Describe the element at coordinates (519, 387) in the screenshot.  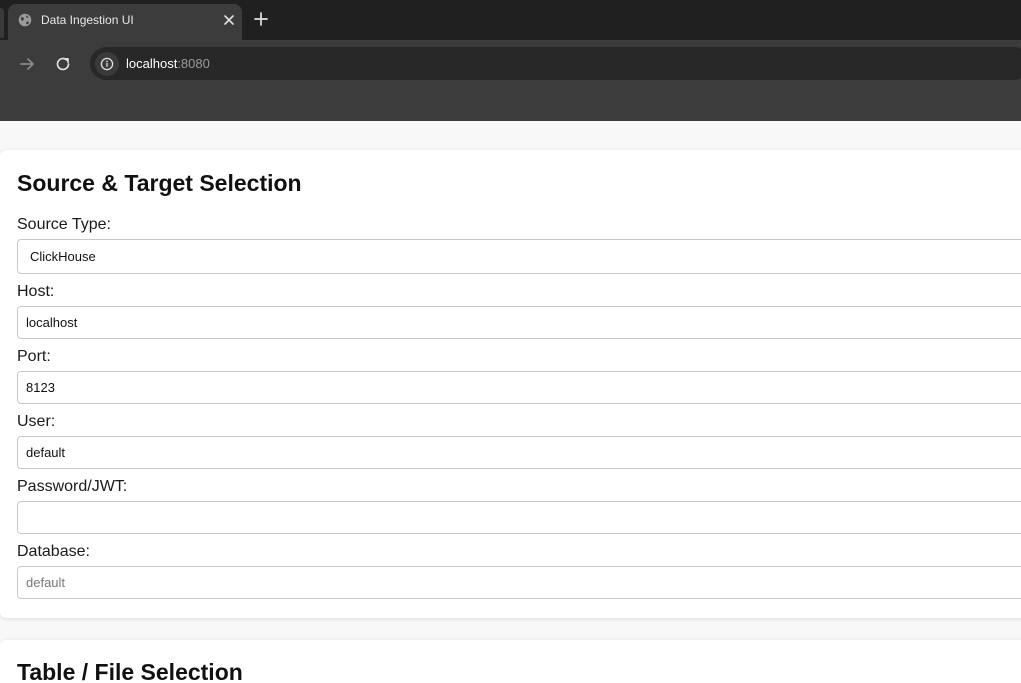
I see `port-input` at that location.